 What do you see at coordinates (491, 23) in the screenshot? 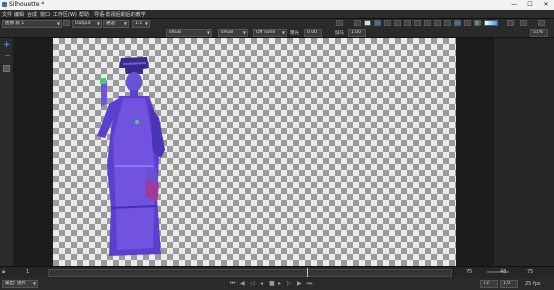
I see `color-swatch-icon` at bounding box center [491, 23].